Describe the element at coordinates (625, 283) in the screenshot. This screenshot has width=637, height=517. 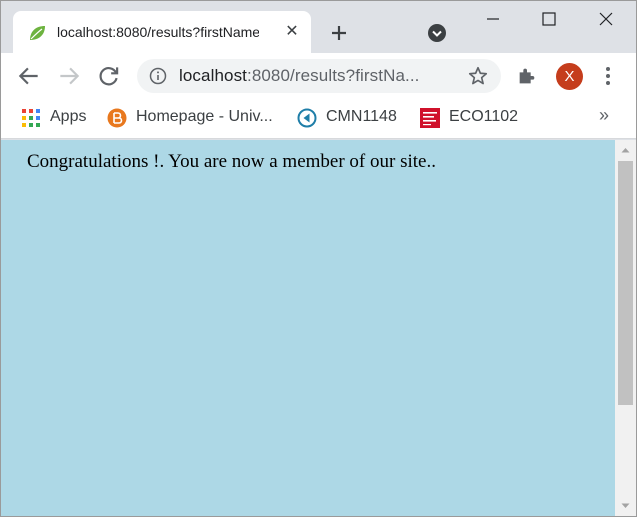
I see `scrollbar-thumb` at that location.